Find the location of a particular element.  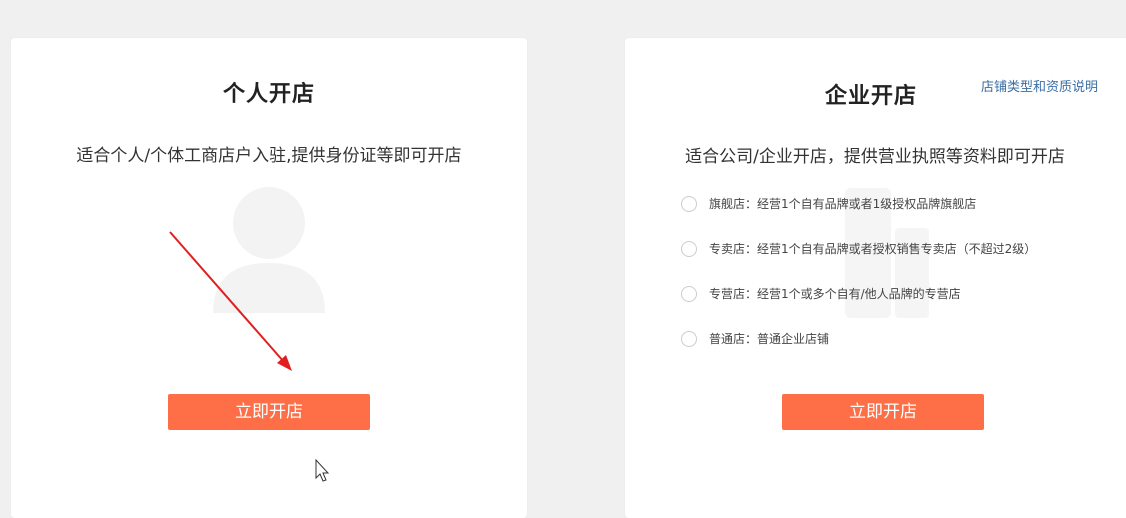

option-label: 专卖店：经营1个自有品牌或者授权销售专卖店（不超过2级） is located at coordinates (873, 249).